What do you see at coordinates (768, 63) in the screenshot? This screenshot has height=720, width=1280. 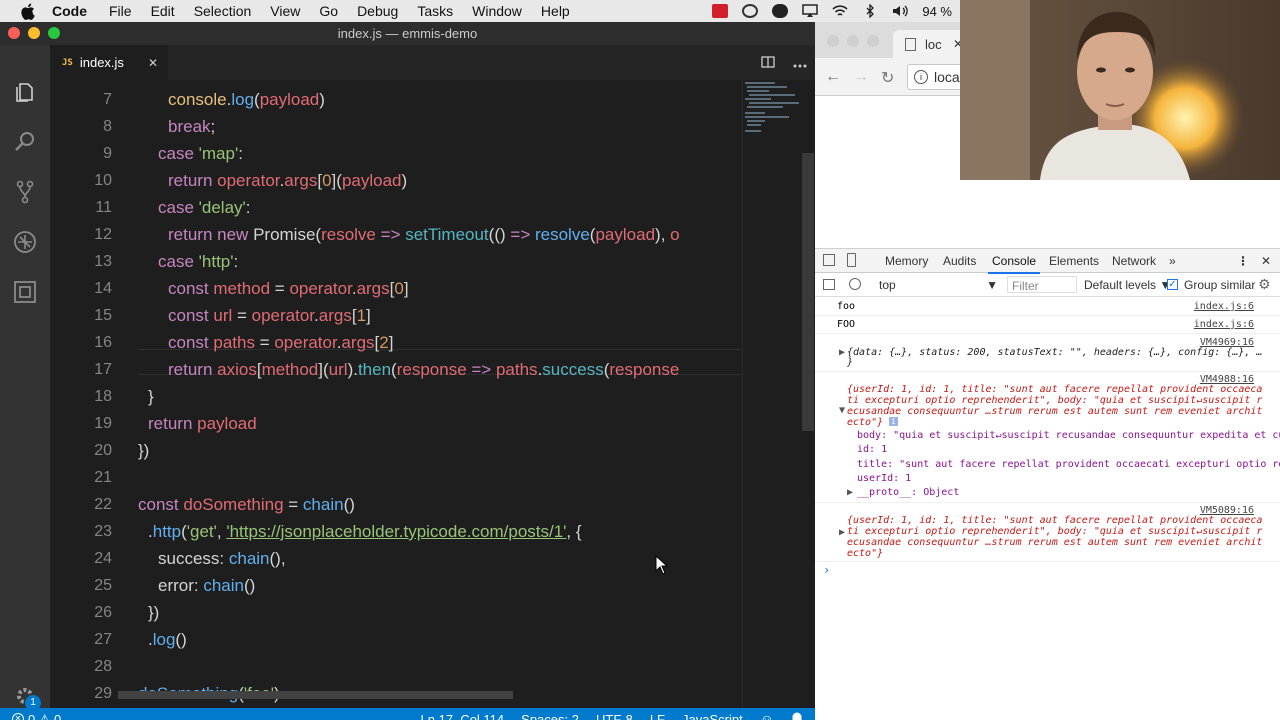 I see `split-editor-icon` at bounding box center [768, 63].